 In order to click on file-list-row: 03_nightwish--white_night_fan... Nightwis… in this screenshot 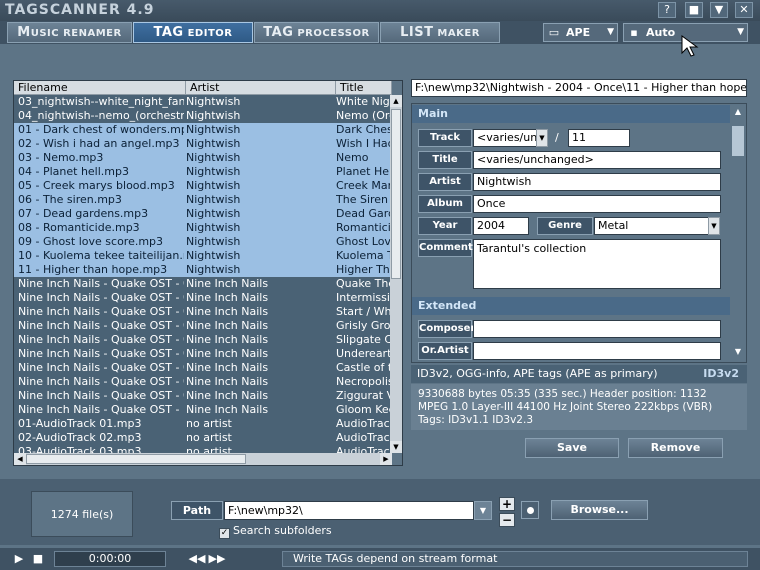, I will do `click(203, 102)`.